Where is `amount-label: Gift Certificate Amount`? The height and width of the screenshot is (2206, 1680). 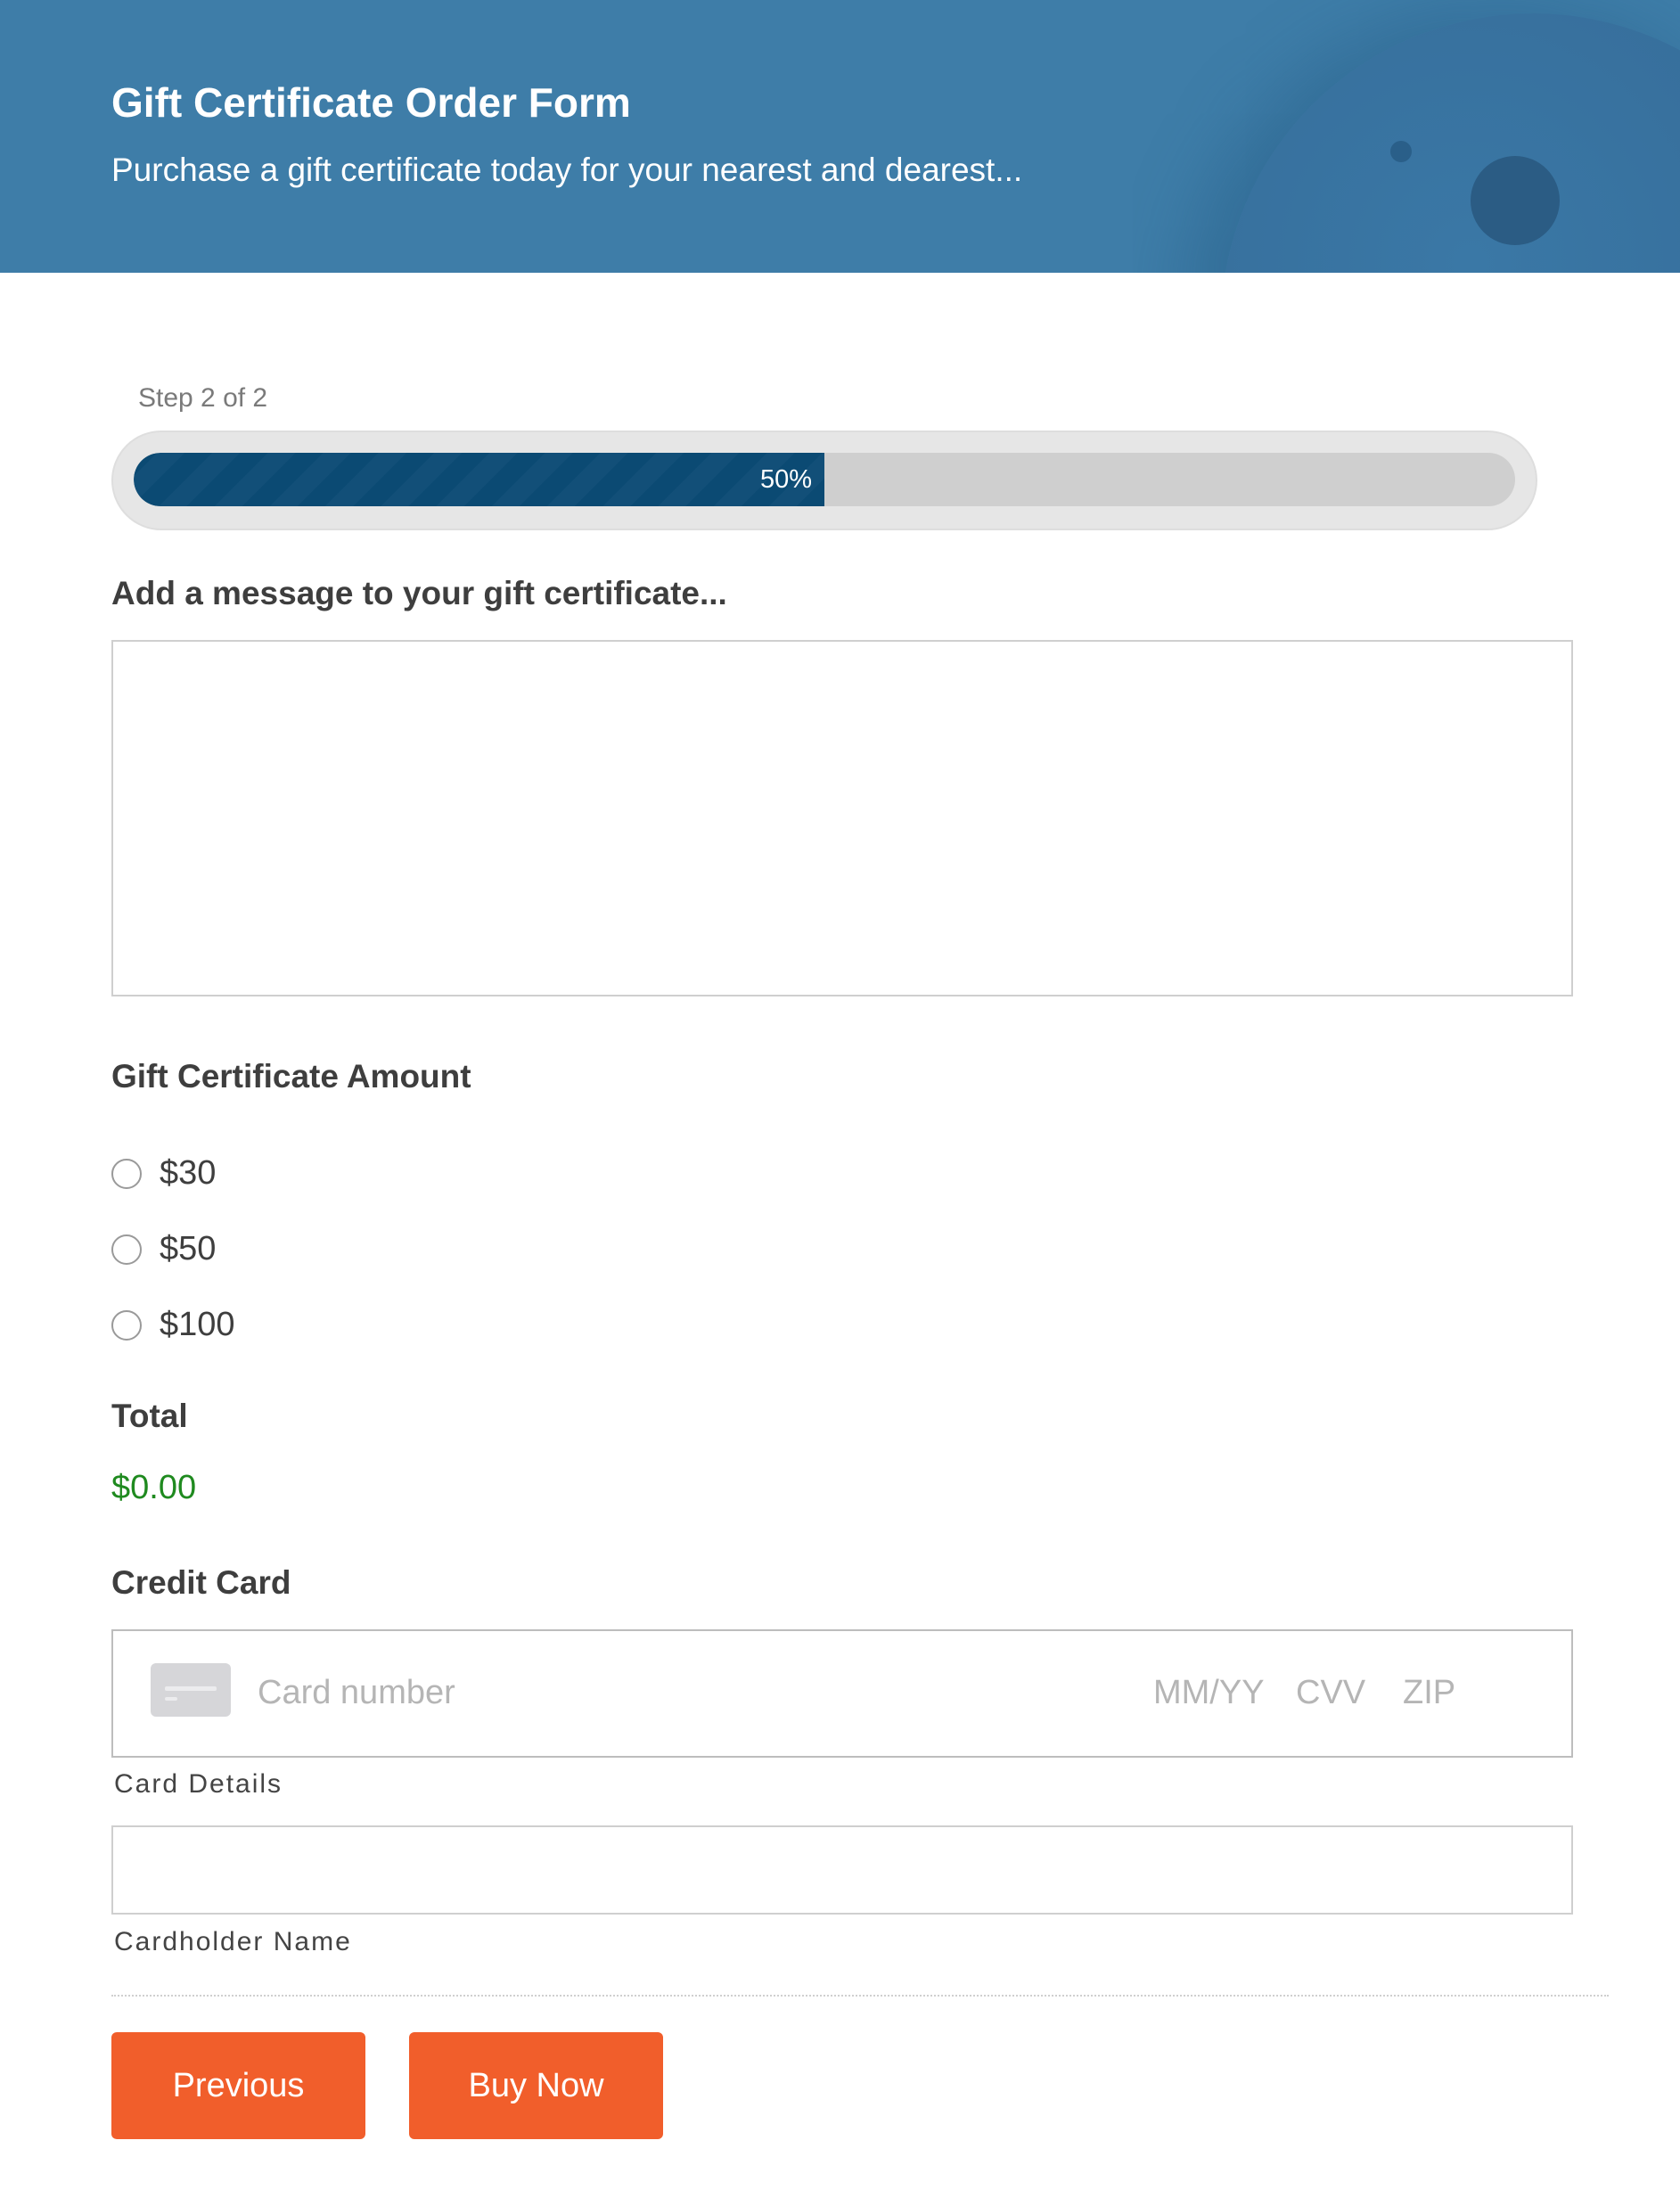 amount-label: Gift Certificate Amount is located at coordinates (291, 1076).